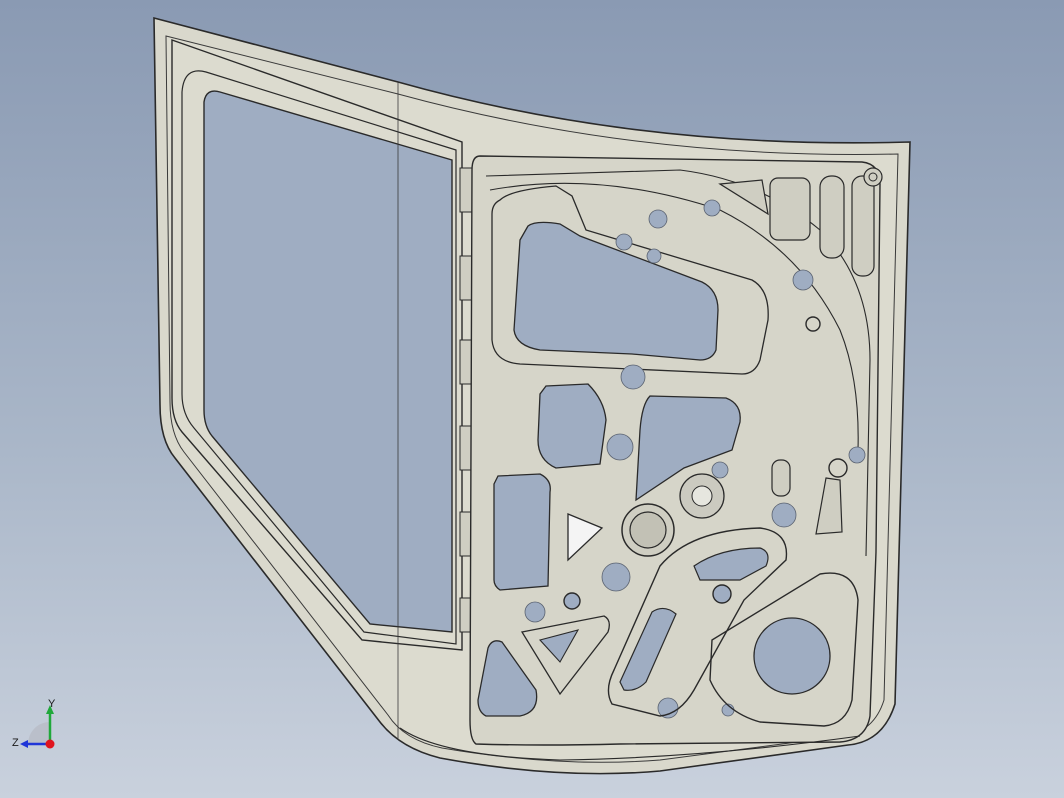 The image size is (1064, 798). What do you see at coordinates (781, 478) in the screenshot?
I see `small-slot` at bounding box center [781, 478].